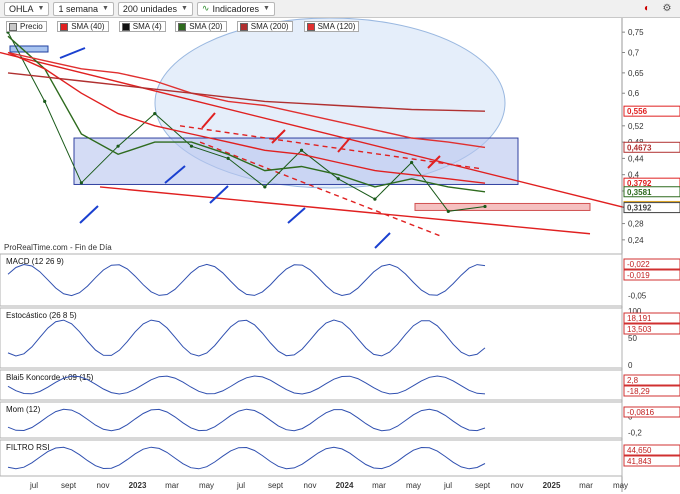 The width and height of the screenshot is (680, 494). What do you see at coordinates (635, 433) in the screenshot?
I see `mom-tick-label: -0,2` at bounding box center [635, 433].